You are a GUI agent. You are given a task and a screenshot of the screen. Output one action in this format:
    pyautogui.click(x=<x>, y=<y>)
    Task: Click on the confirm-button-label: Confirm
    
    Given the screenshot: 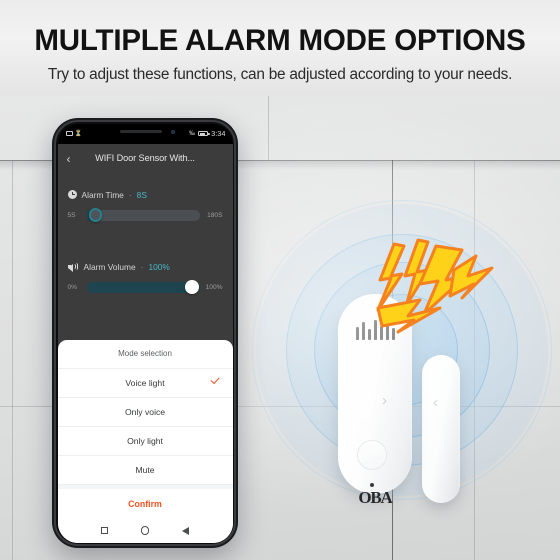 What is the action you would take?
    pyautogui.click(x=145, y=503)
    